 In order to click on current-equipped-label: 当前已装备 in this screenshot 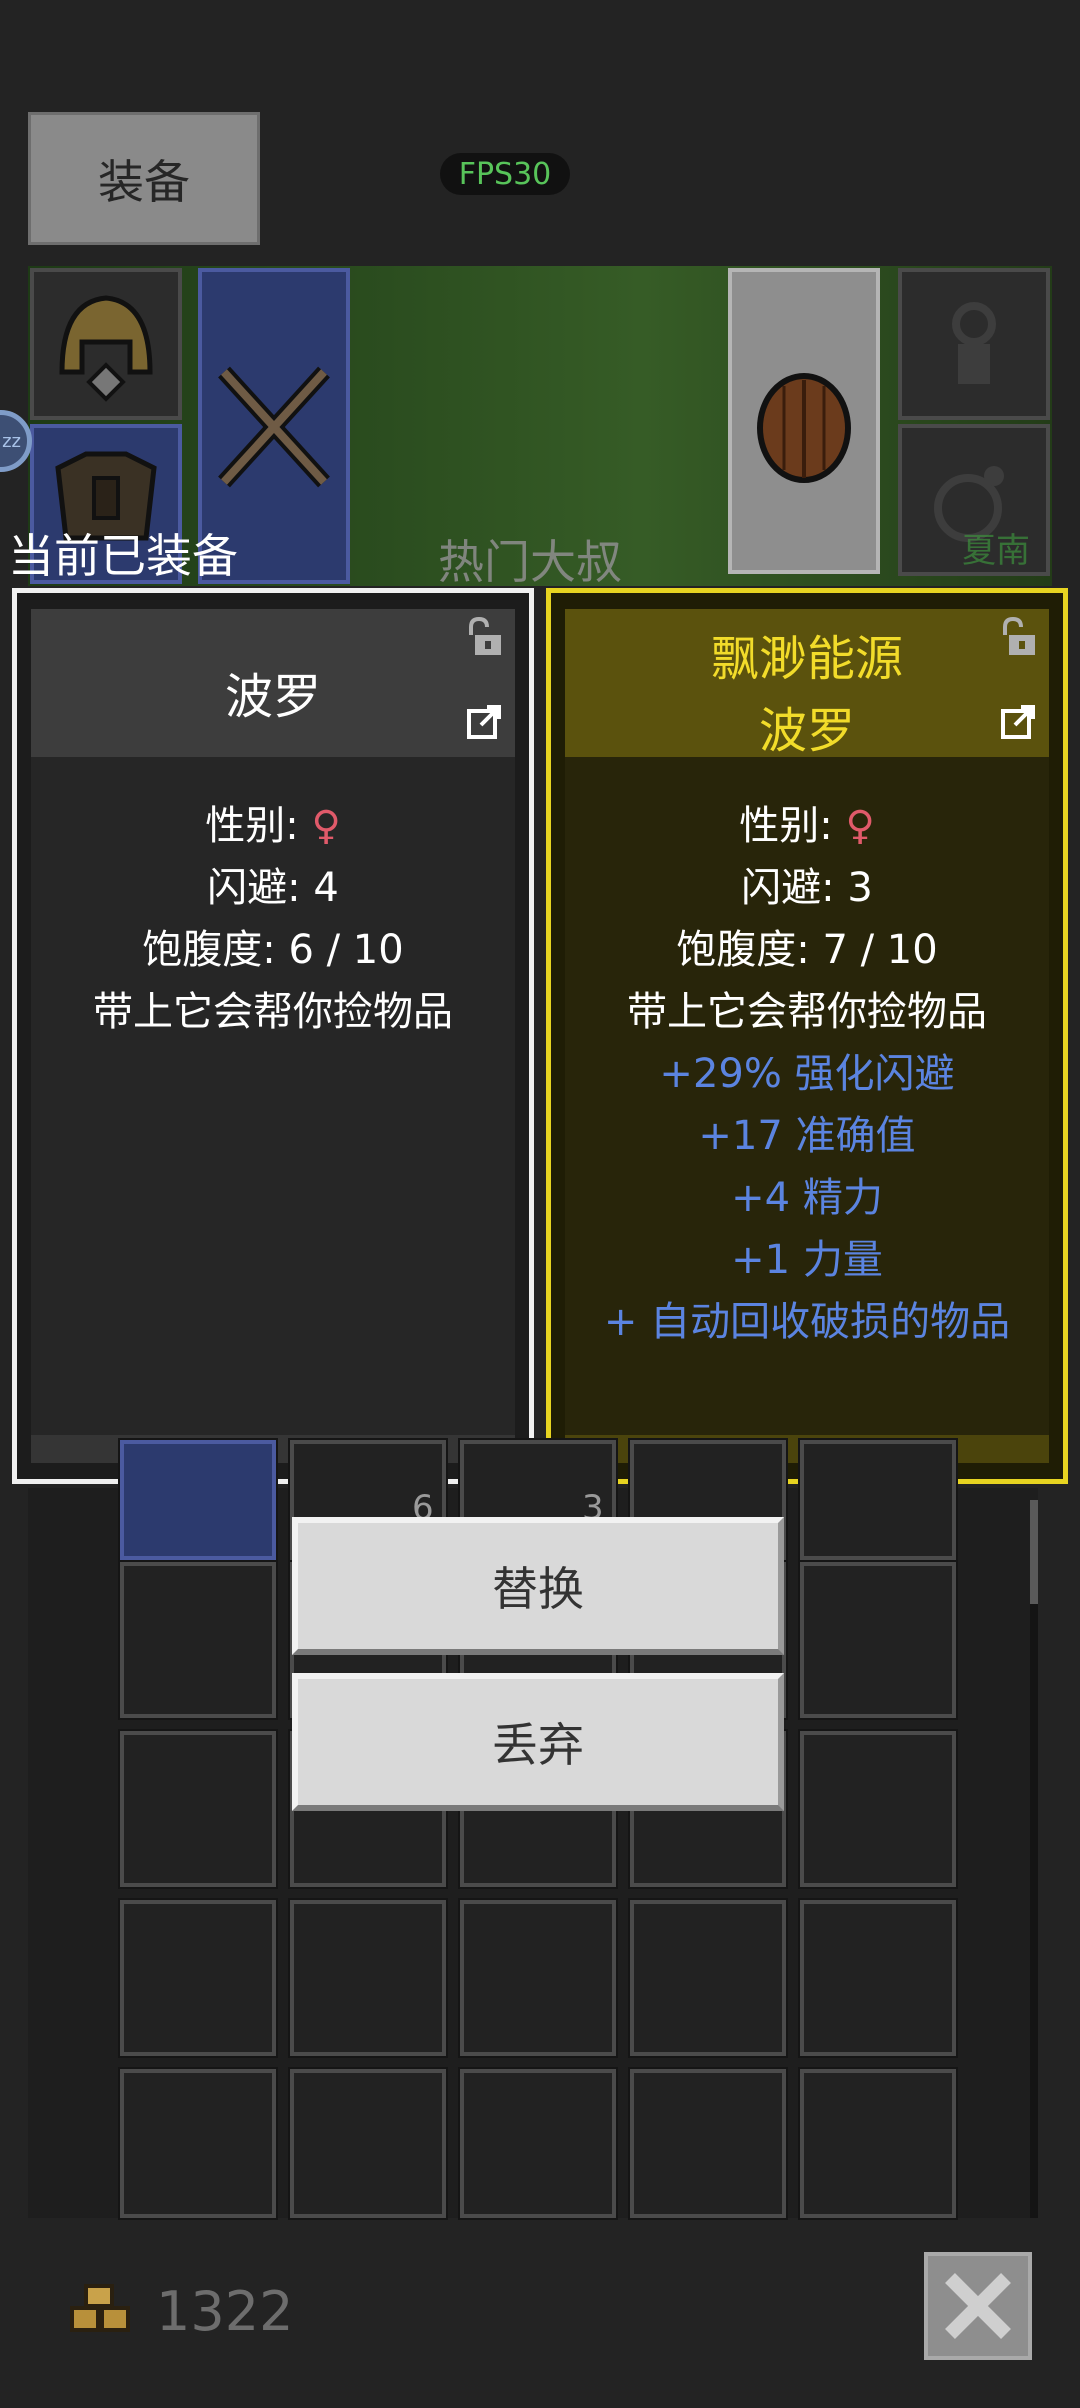, I will do `click(123, 556)`.